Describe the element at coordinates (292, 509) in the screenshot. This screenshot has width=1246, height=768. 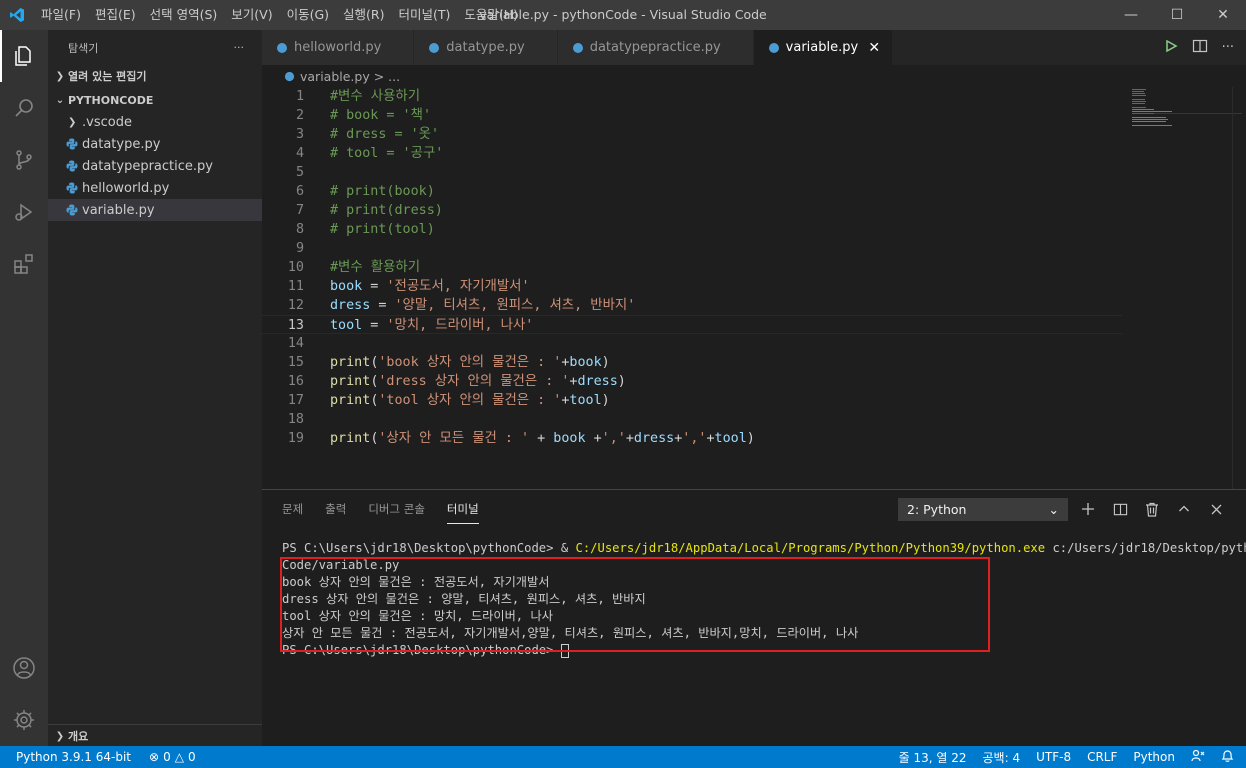
I see `tab-problems: 문제` at that location.